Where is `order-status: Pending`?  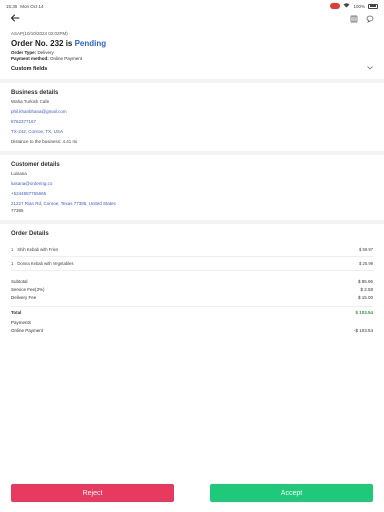
order-status: Pending is located at coordinates (90, 43).